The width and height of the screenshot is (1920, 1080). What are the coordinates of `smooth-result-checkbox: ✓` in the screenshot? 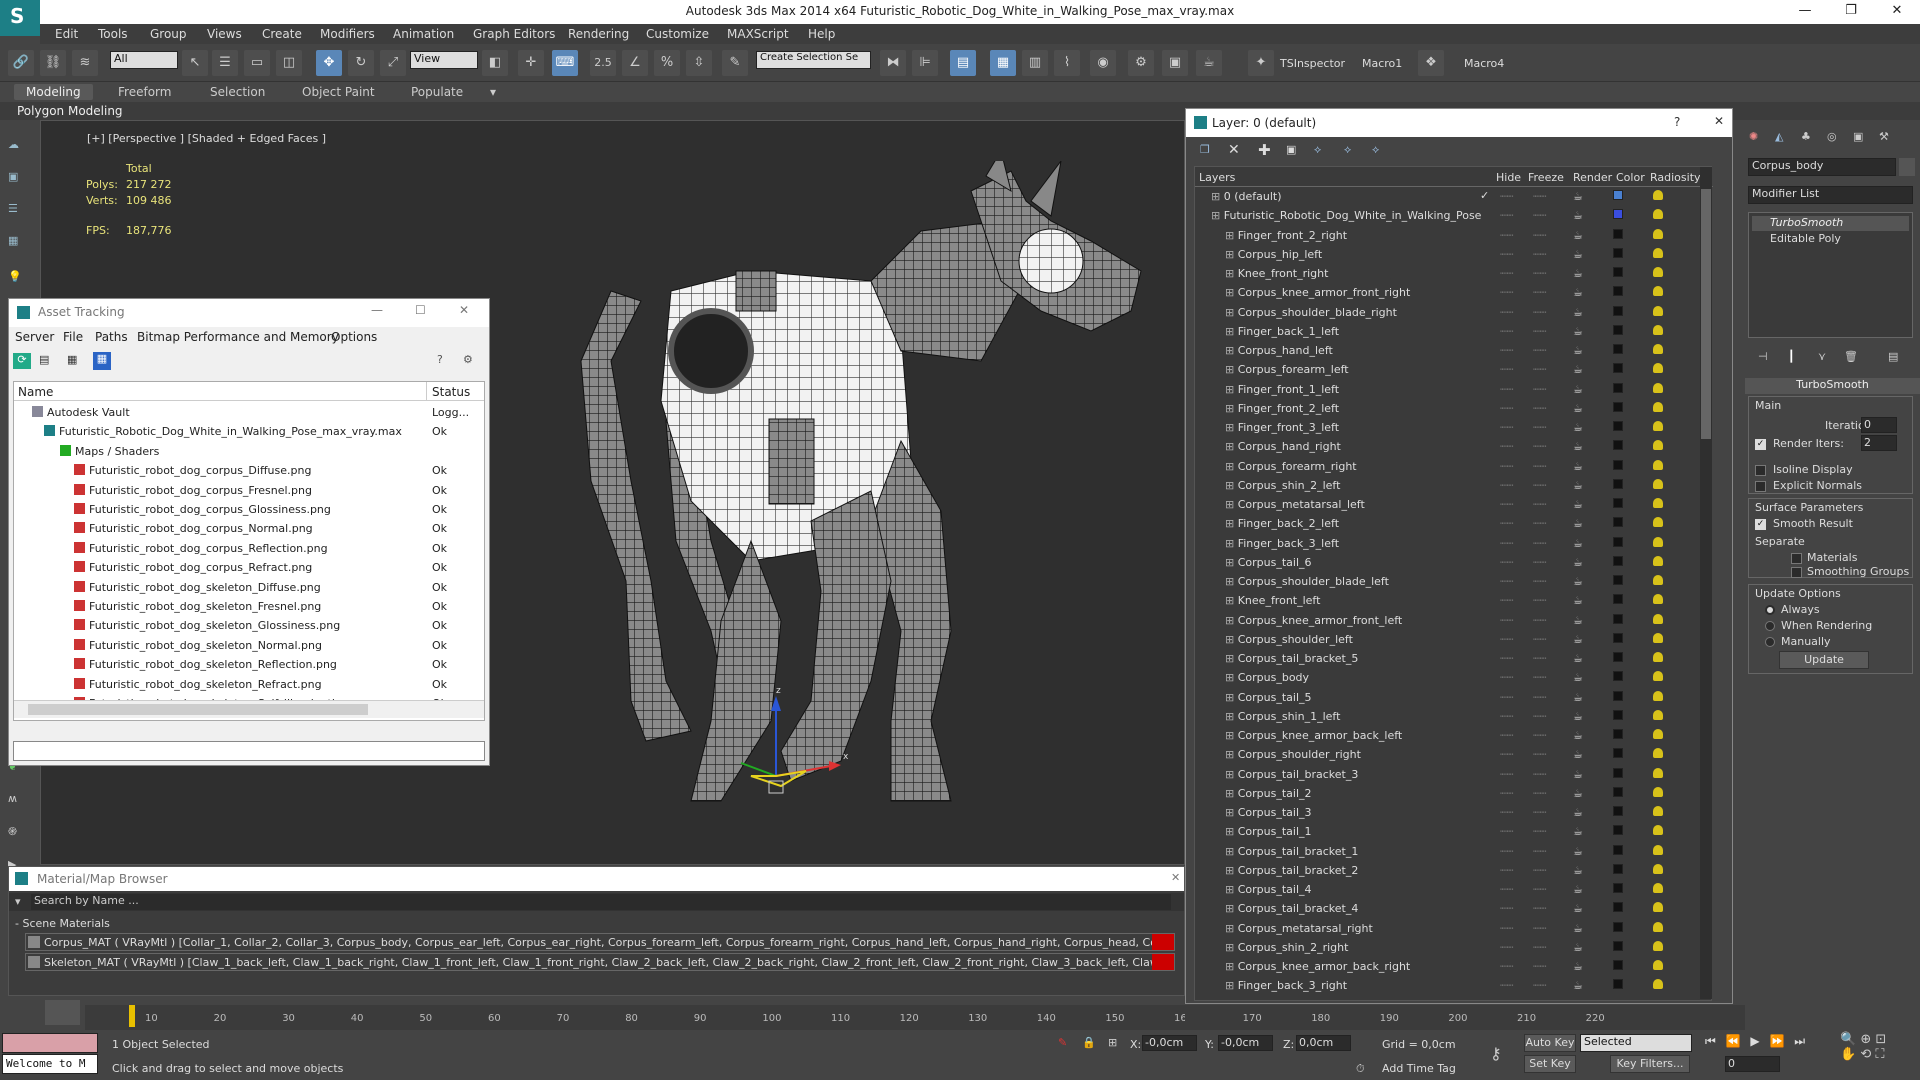 It's located at (1760, 524).